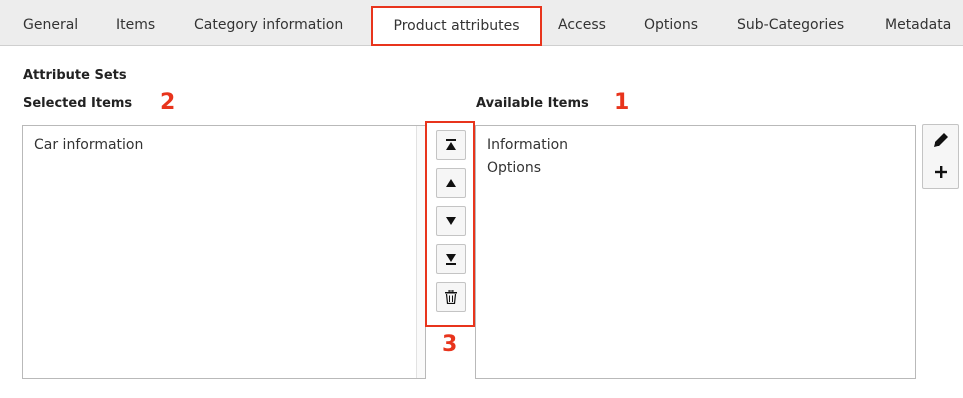 The width and height of the screenshot is (963, 398). Describe the element at coordinates (790, 25) in the screenshot. I see `tab-sub-categories: Sub-Categories` at that location.